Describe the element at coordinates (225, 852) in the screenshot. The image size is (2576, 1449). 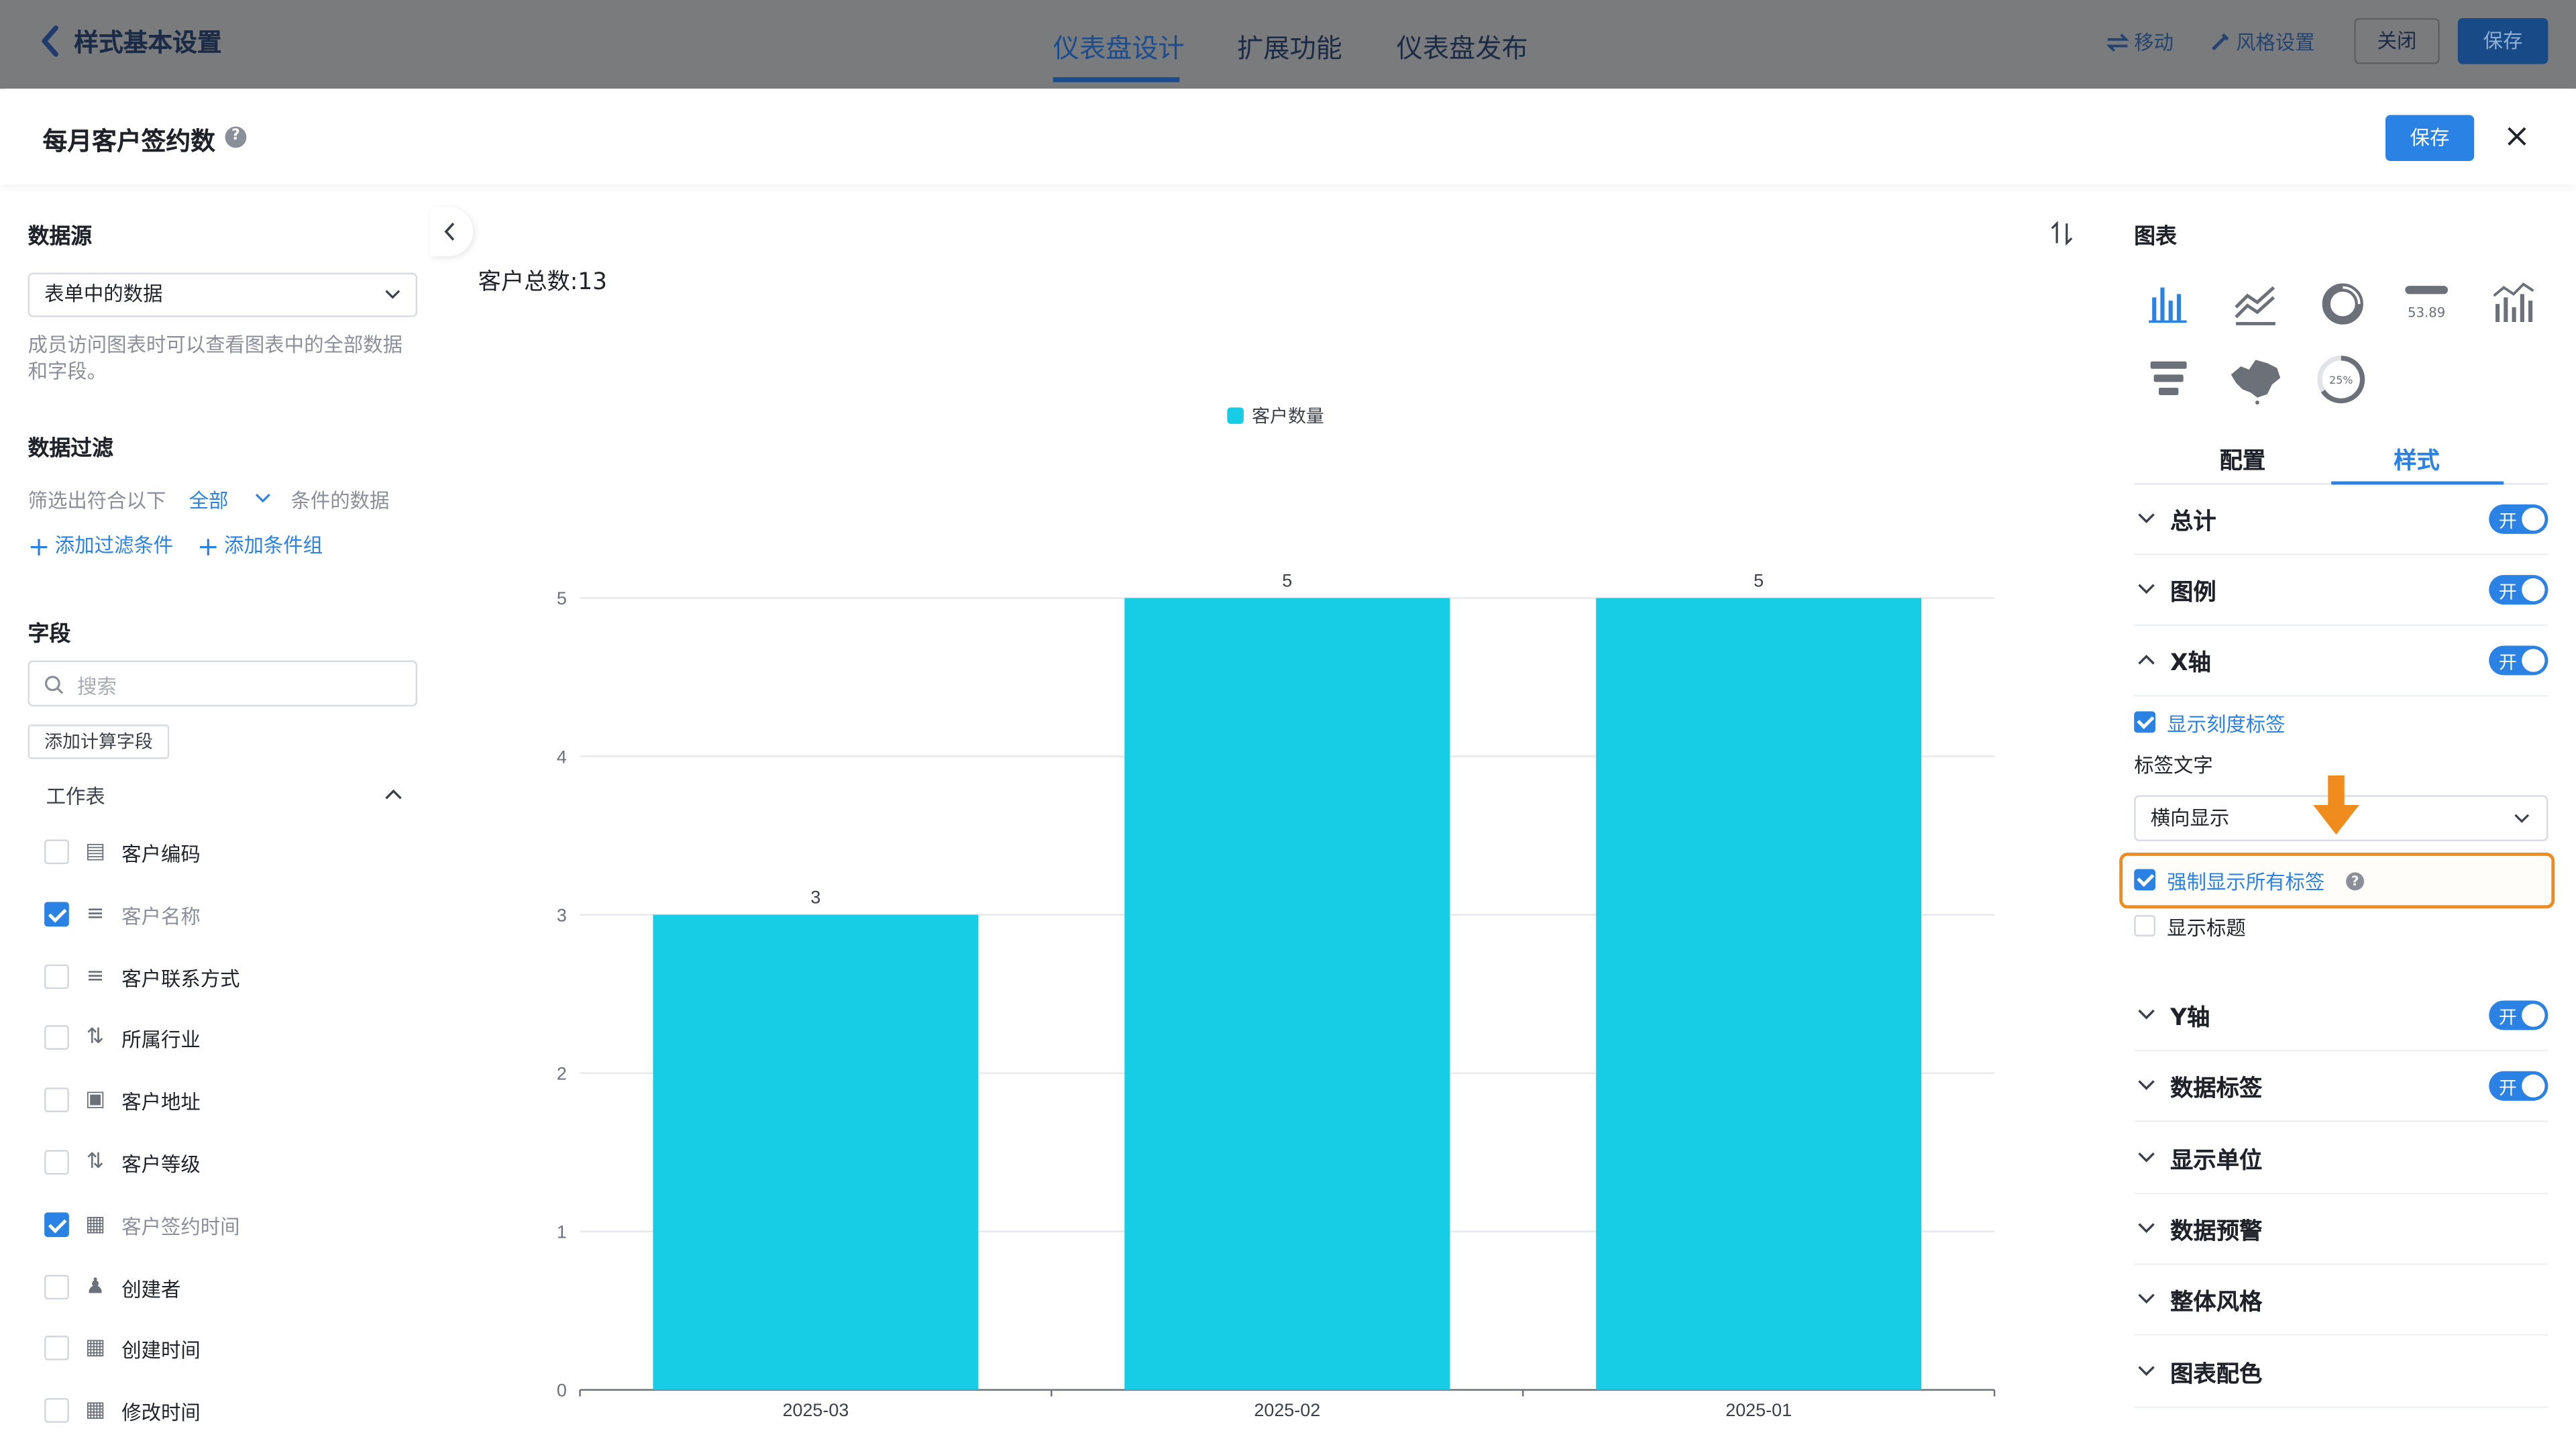
I see `field-item: ▤ 客户编码` at that location.